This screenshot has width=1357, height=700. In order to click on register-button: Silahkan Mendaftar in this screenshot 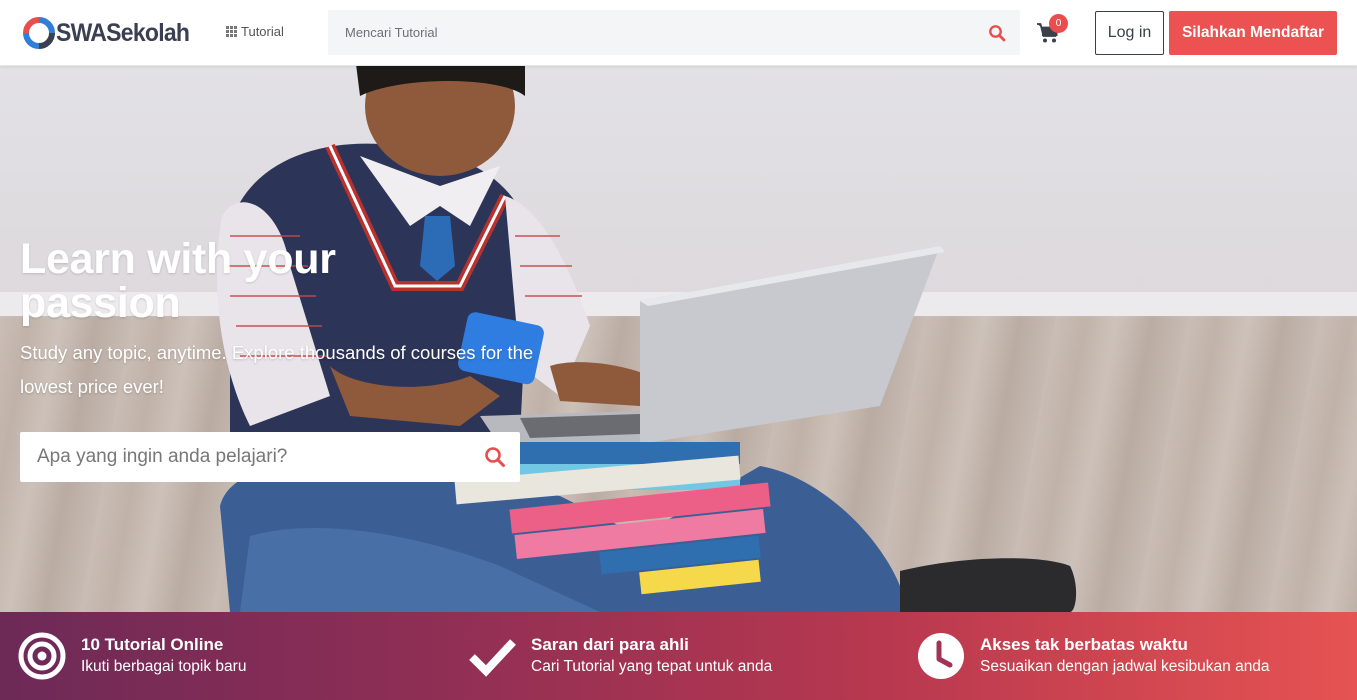, I will do `click(1253, 33)`.